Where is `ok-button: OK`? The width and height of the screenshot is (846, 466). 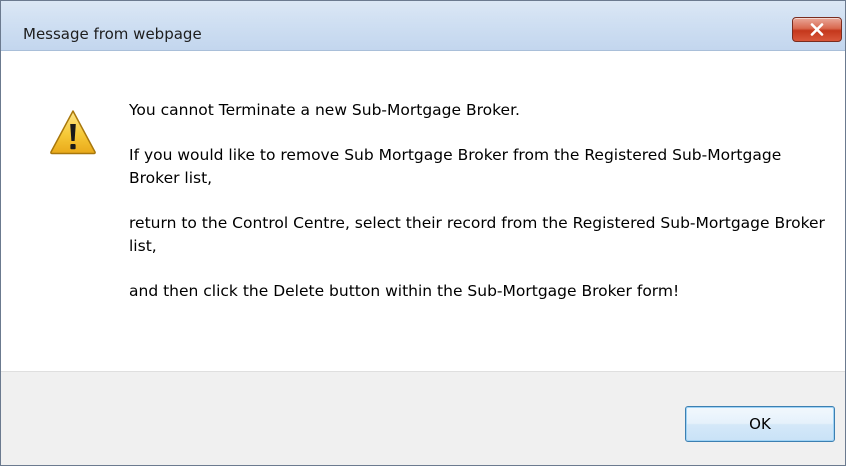 ok-button: OK is located at coordinates (760, 424).